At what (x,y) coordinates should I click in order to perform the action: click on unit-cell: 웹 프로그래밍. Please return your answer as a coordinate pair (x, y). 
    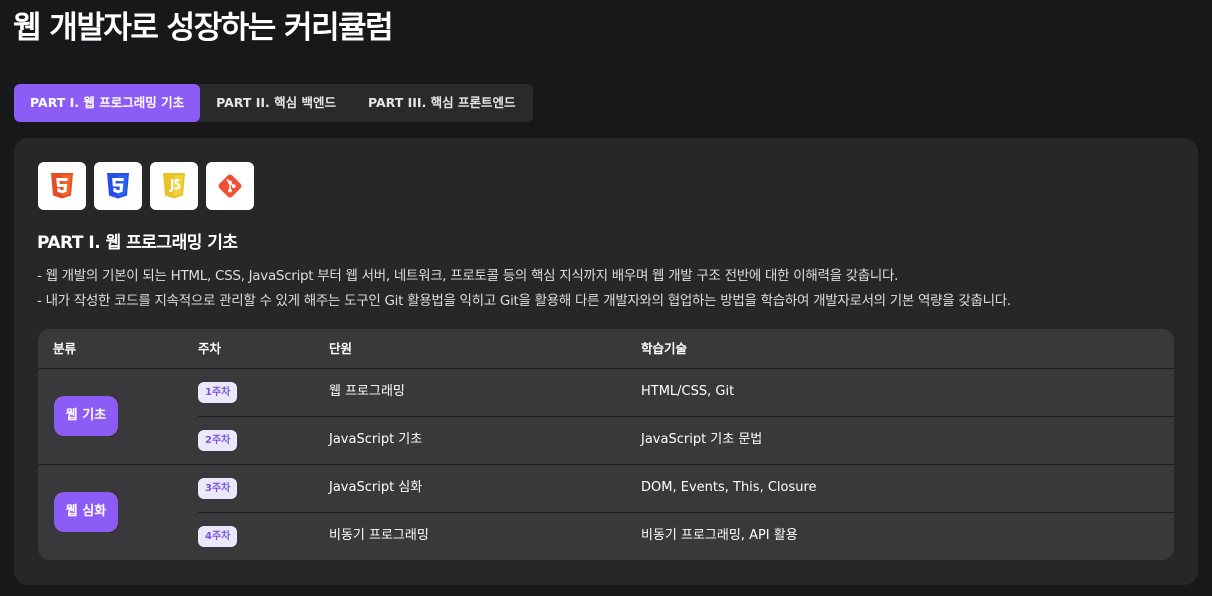
    Looking at the image, I should click on (367, 391).